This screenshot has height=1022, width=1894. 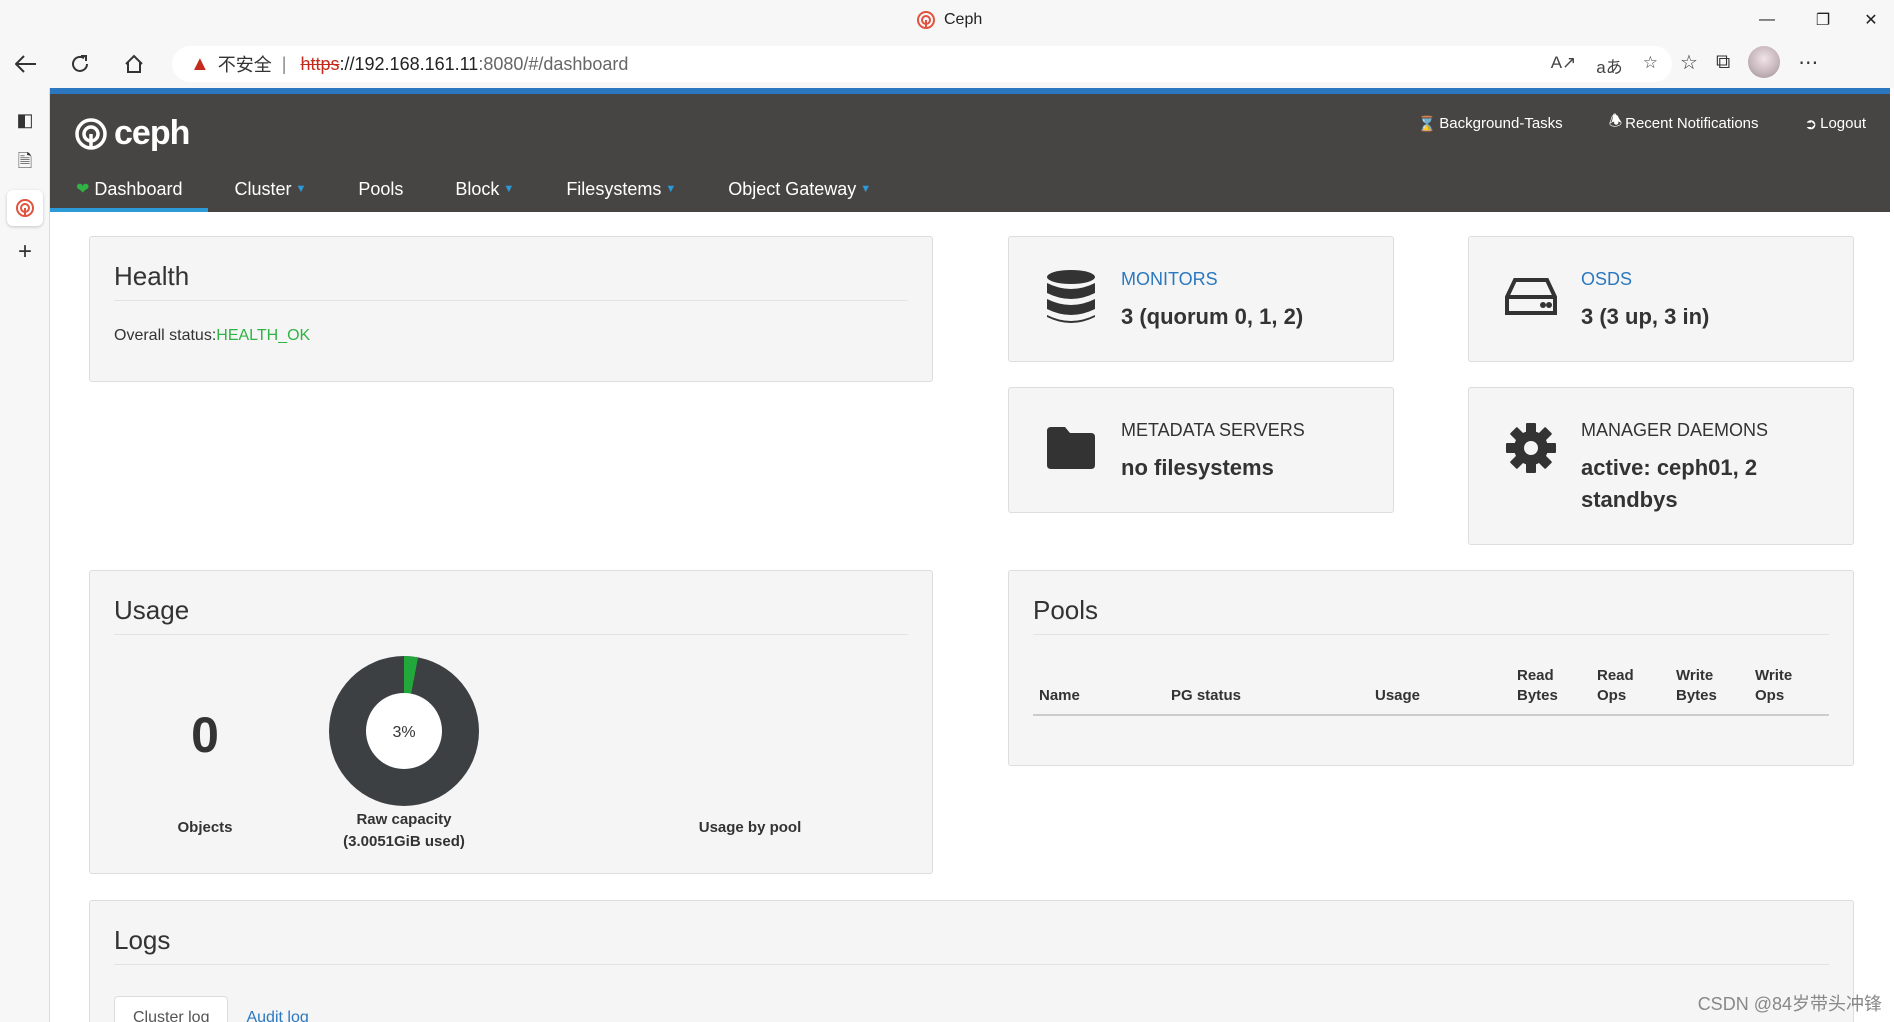 What do you see at coordinates (25, 555) in the screenshot?
I see `browser-sidebar: ◧ 🗎 +` at bounding box center [25, 555].